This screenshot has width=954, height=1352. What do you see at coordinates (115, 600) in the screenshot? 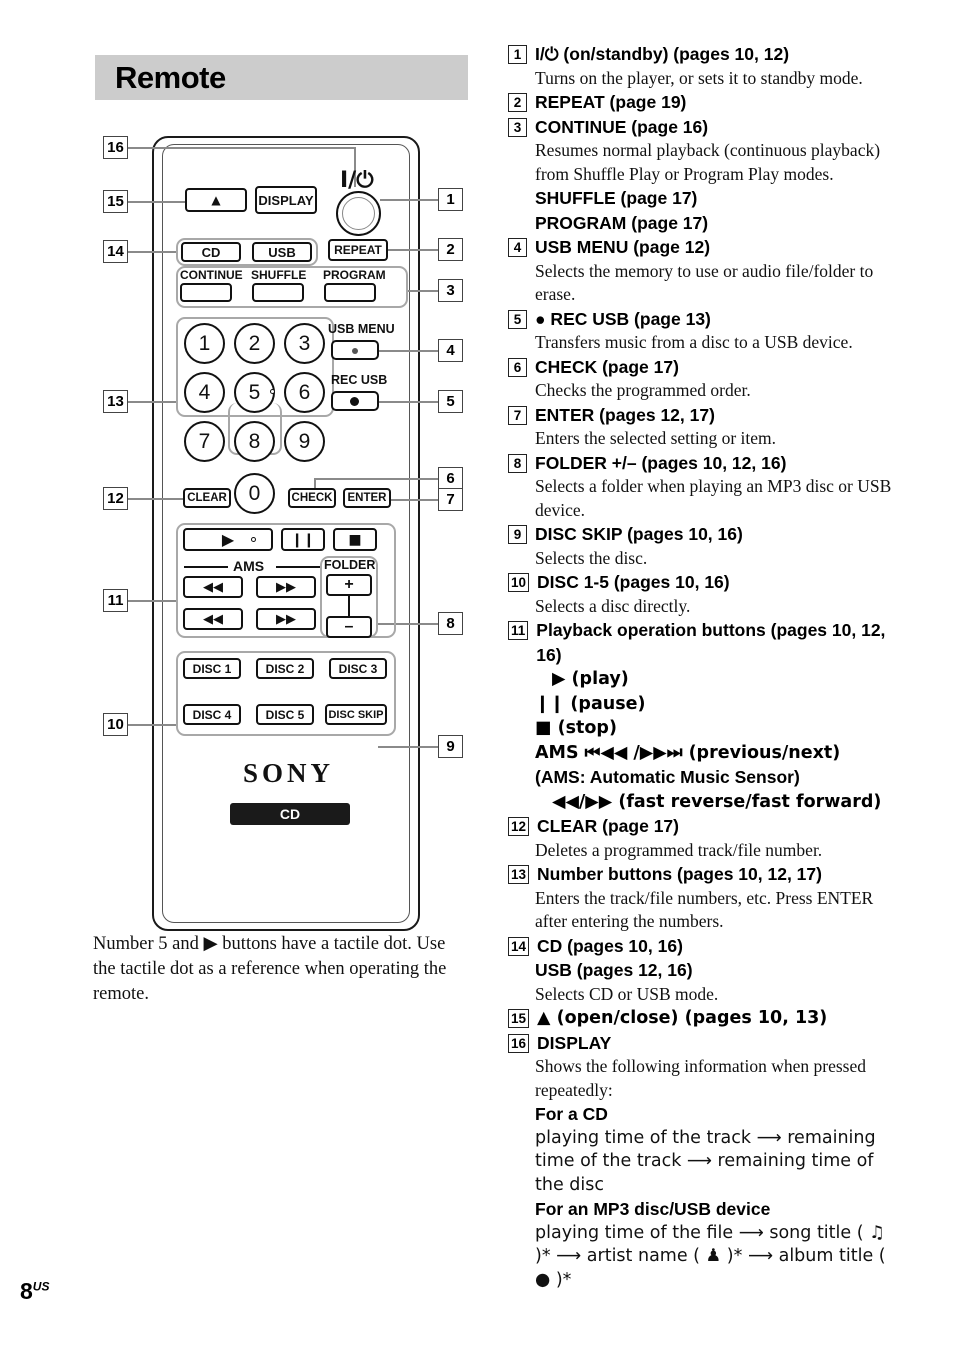
I see `callout-11: 11` at bounding box center [115, 600].